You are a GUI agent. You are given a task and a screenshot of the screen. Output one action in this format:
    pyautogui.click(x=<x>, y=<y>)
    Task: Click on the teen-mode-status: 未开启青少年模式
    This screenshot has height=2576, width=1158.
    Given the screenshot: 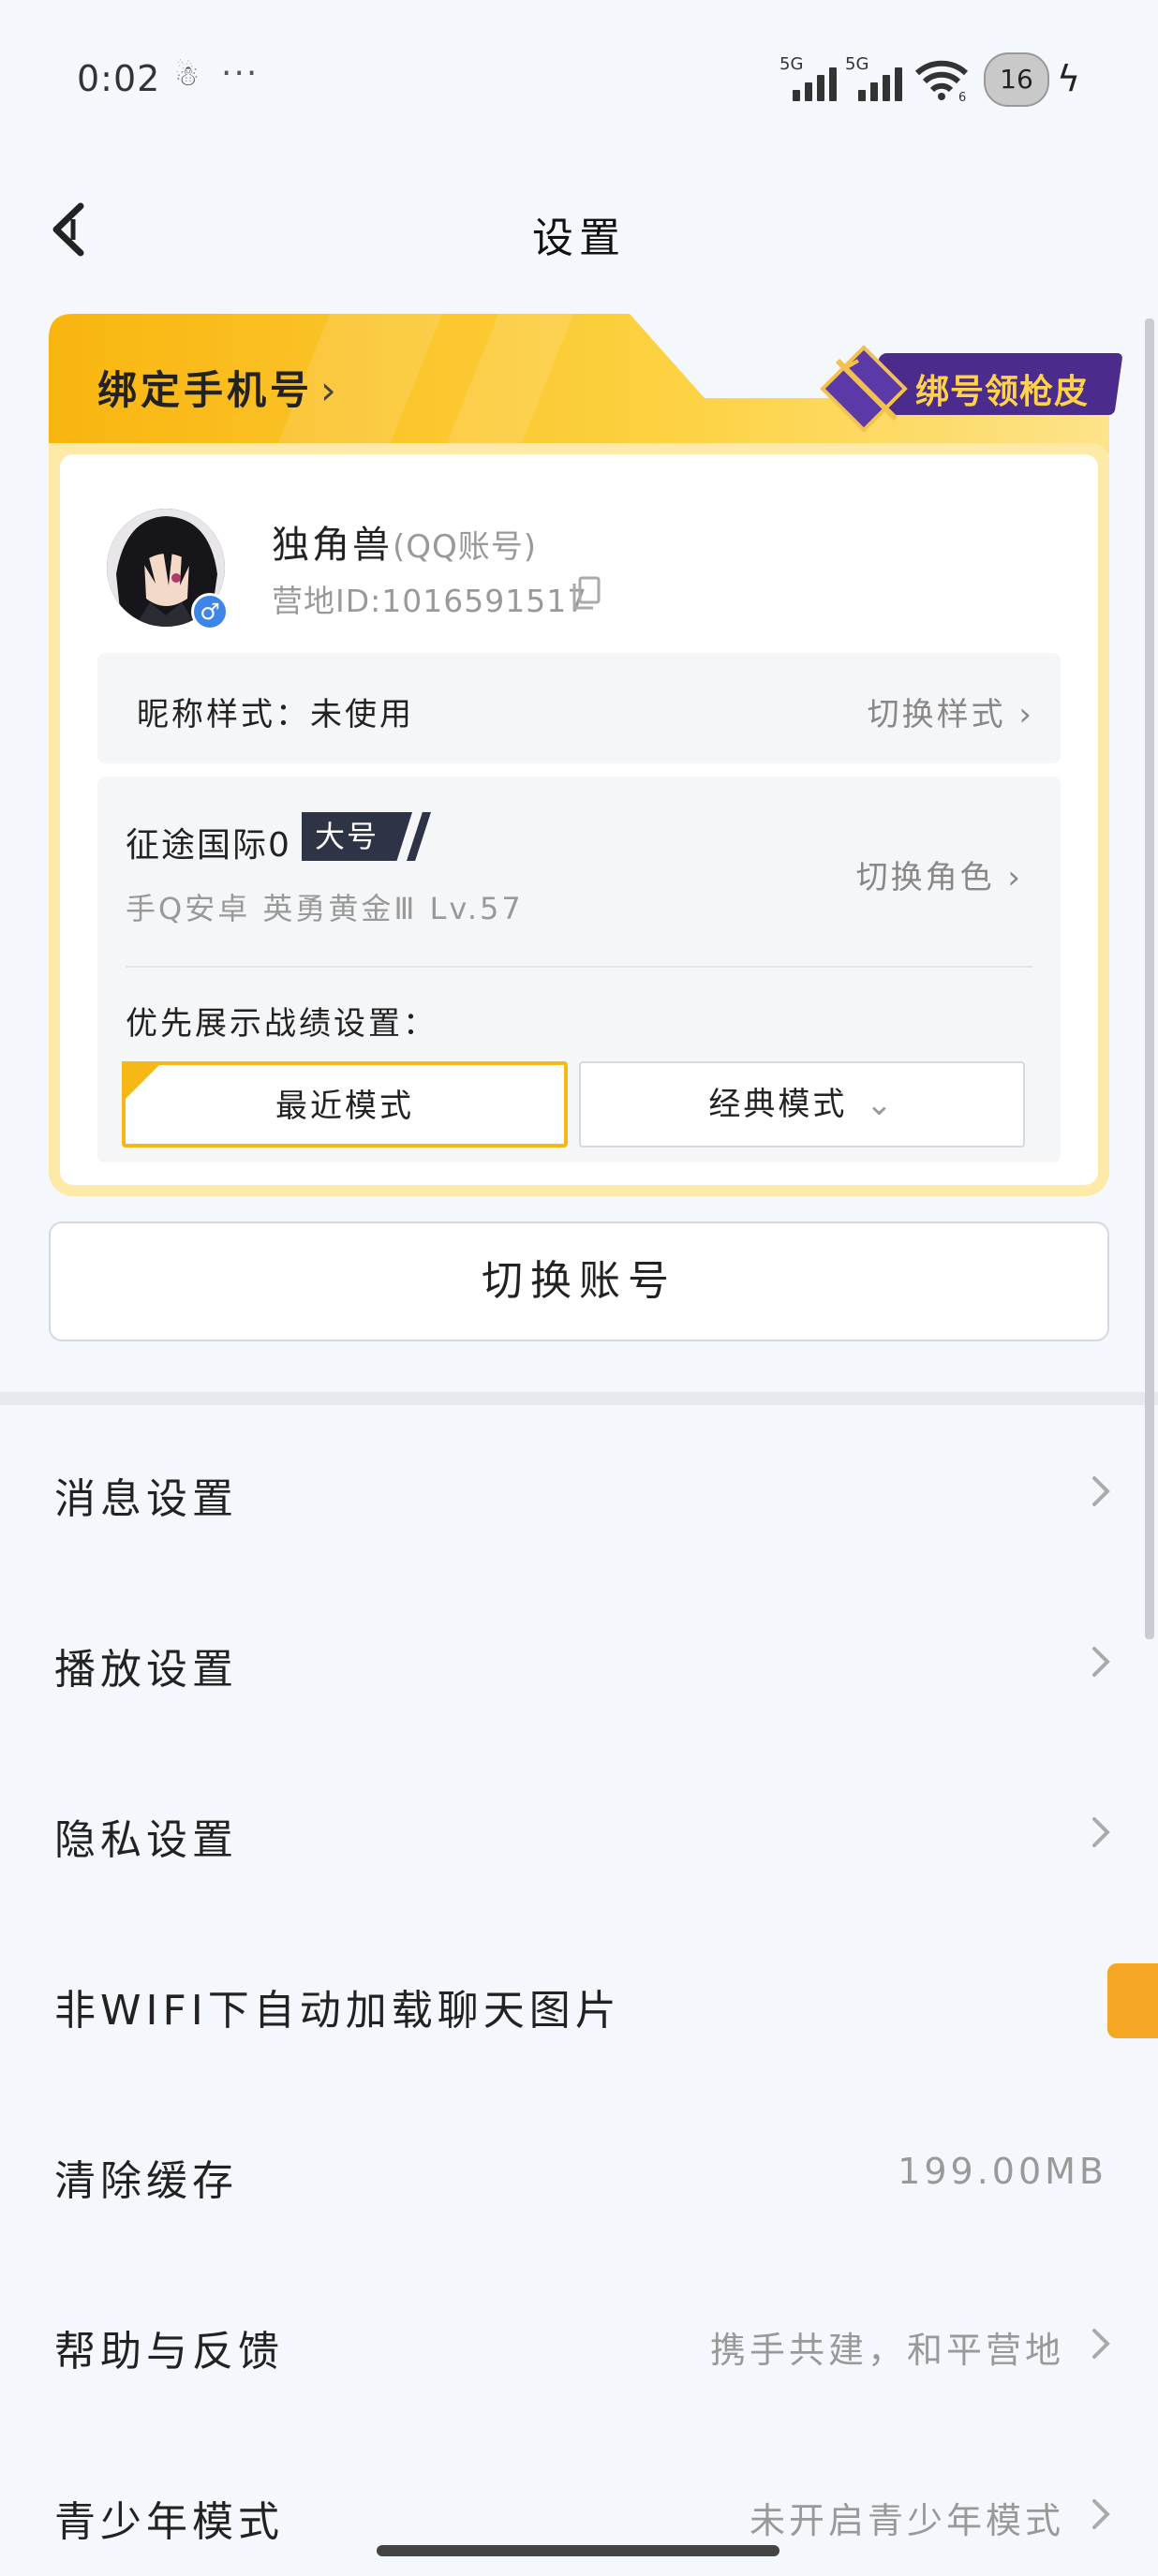 What is the action you would take?
    pyautogui.click(x=906, y=2520)
    